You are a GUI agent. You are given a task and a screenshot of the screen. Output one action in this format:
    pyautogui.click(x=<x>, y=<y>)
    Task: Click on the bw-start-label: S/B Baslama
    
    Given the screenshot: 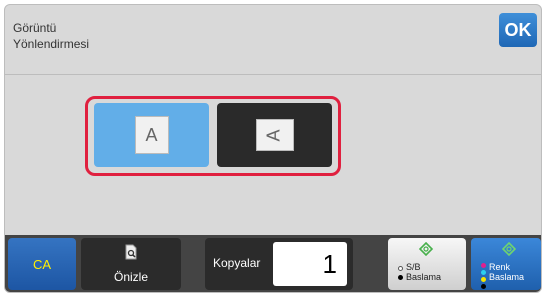 What is the action you would take?
    pyautogui.click(x=423, y=272)
    